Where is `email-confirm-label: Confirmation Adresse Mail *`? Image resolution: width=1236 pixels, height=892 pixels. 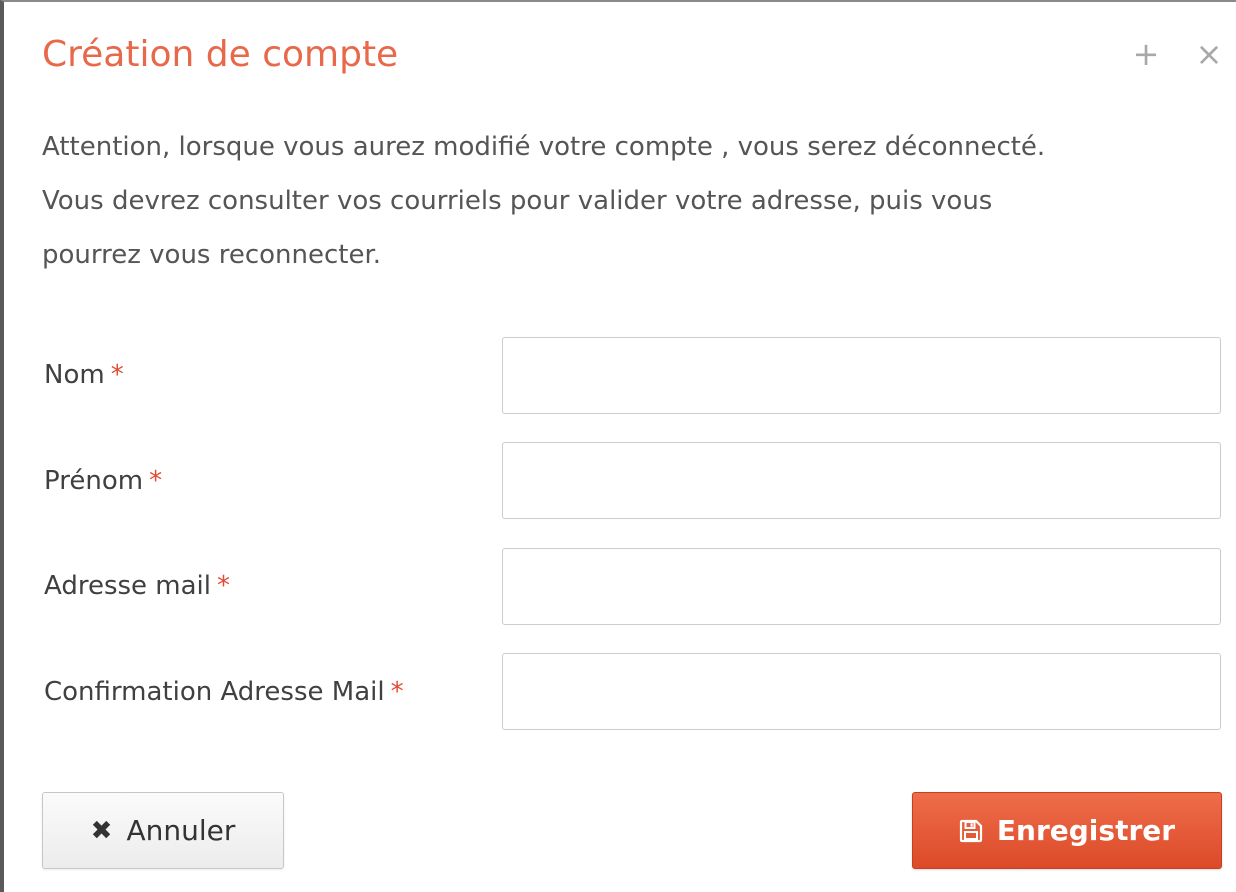 email-confirm-label: Confirmation Adresse Mail * is located at coordinates (224, 692).